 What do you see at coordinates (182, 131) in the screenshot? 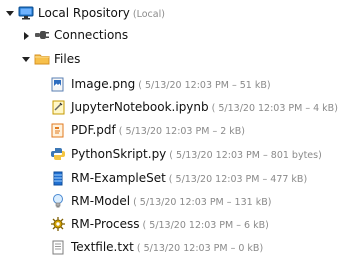
I see `file-meta: ( 5/13/20 12:03 PM – 2 kB)` at bounding box center [182, 131].